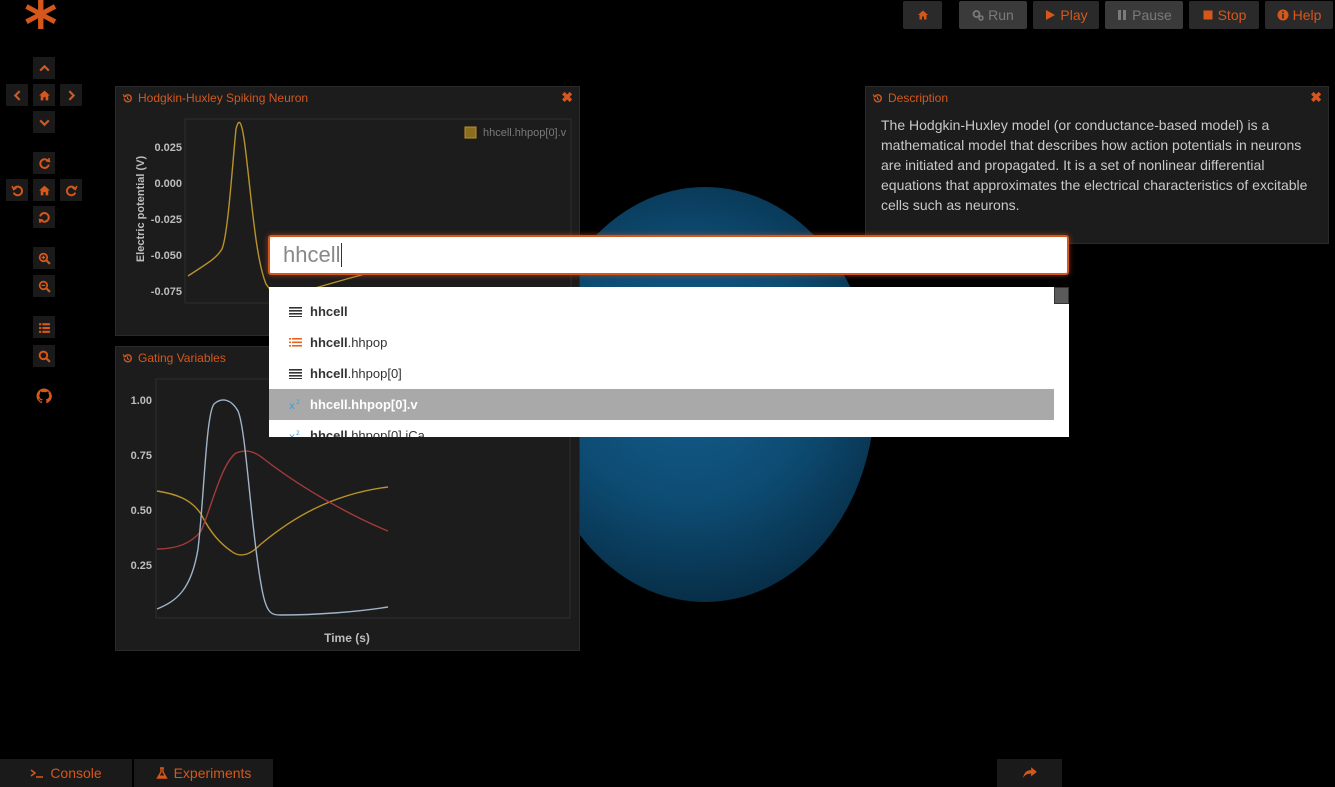 The height and width of the screenshot is (787, 1335). Describe the element at coordinates (356, 373) in the screenshot. I see `result-label: hhcell.hhpop[0]` at that location.